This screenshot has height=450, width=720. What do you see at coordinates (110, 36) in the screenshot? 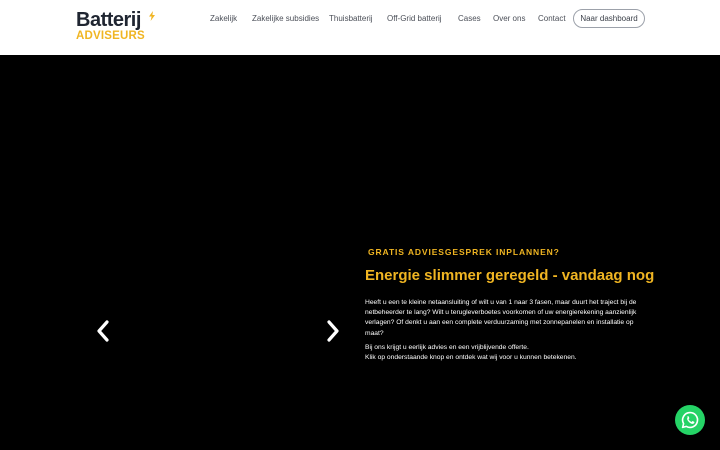
I see `logo-wordmark-bottom: ADVISEURS` at bounding box center [110, 36].